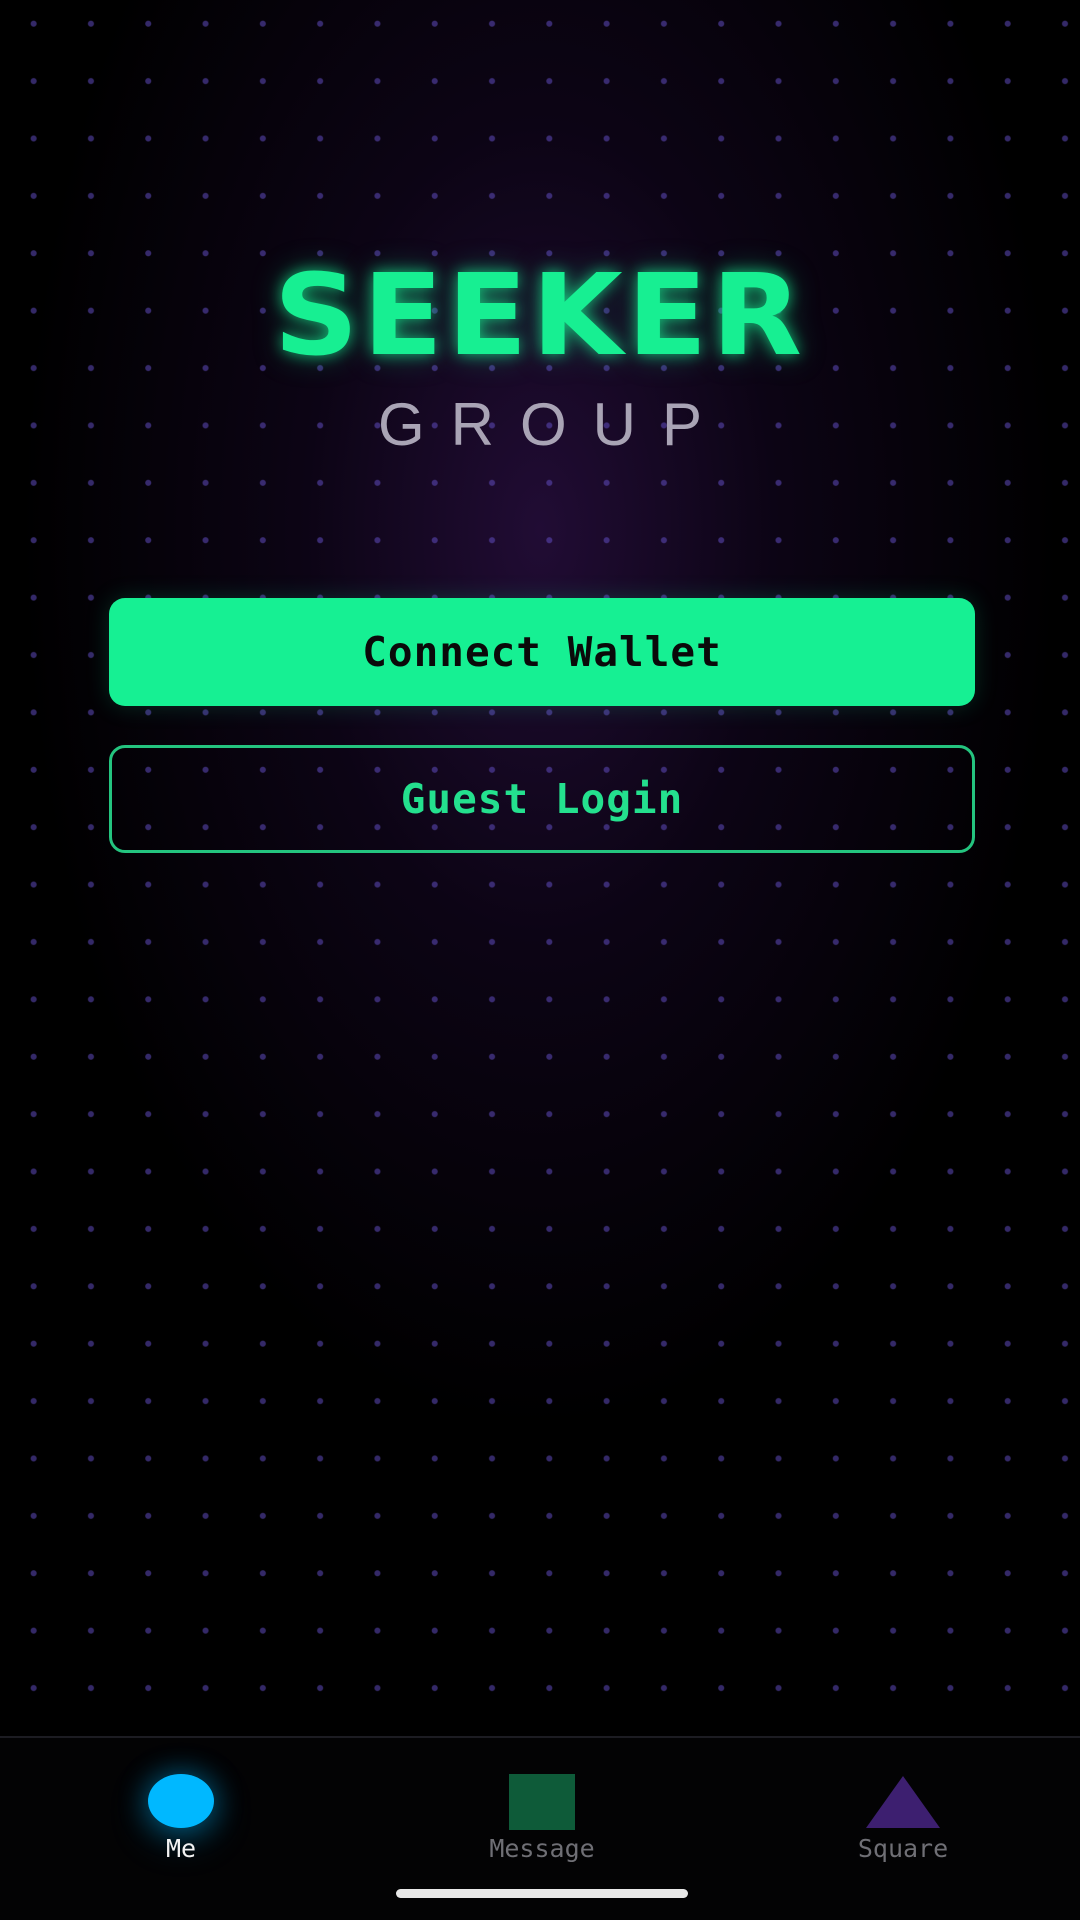  I want to click on tab-message-label: Message, so click(542, 1848).